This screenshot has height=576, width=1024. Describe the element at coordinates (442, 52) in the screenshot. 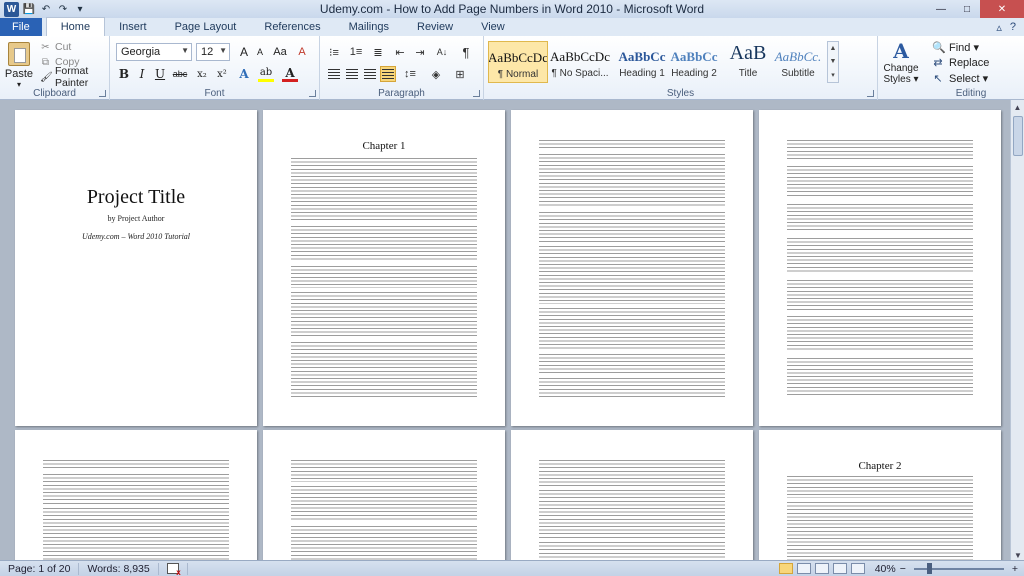

I see `sort-button: A↓` at that location.